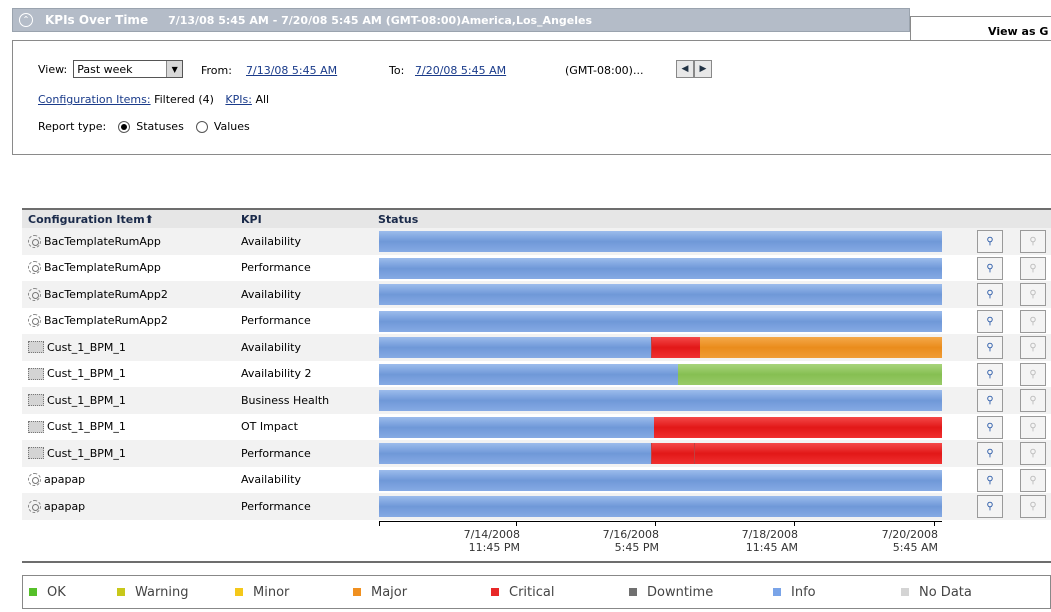 The image size is (1051, 612). Describe the element at coordinates (810, 374) in the screenshot. I see `status-segment-ok` at that location.